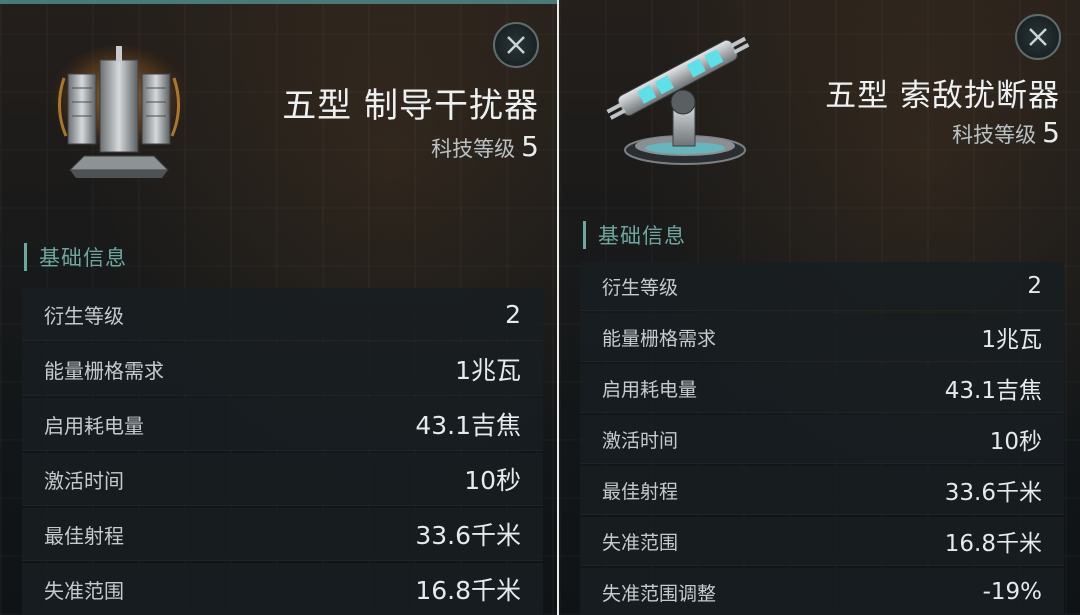 This screenshot has width=1080, height=615. Describe the element at coordinates (942, 96) in the screenshot. I see `item-title: 五型 索敌扰断器` at that location.